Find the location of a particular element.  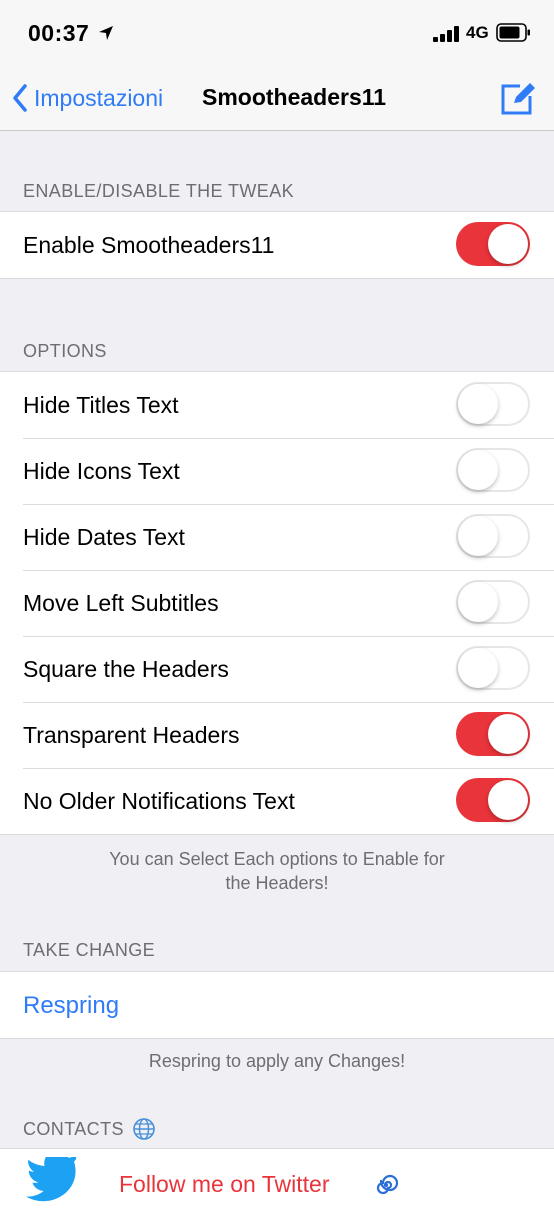

compose-icon is located at coordinates (518, 99).